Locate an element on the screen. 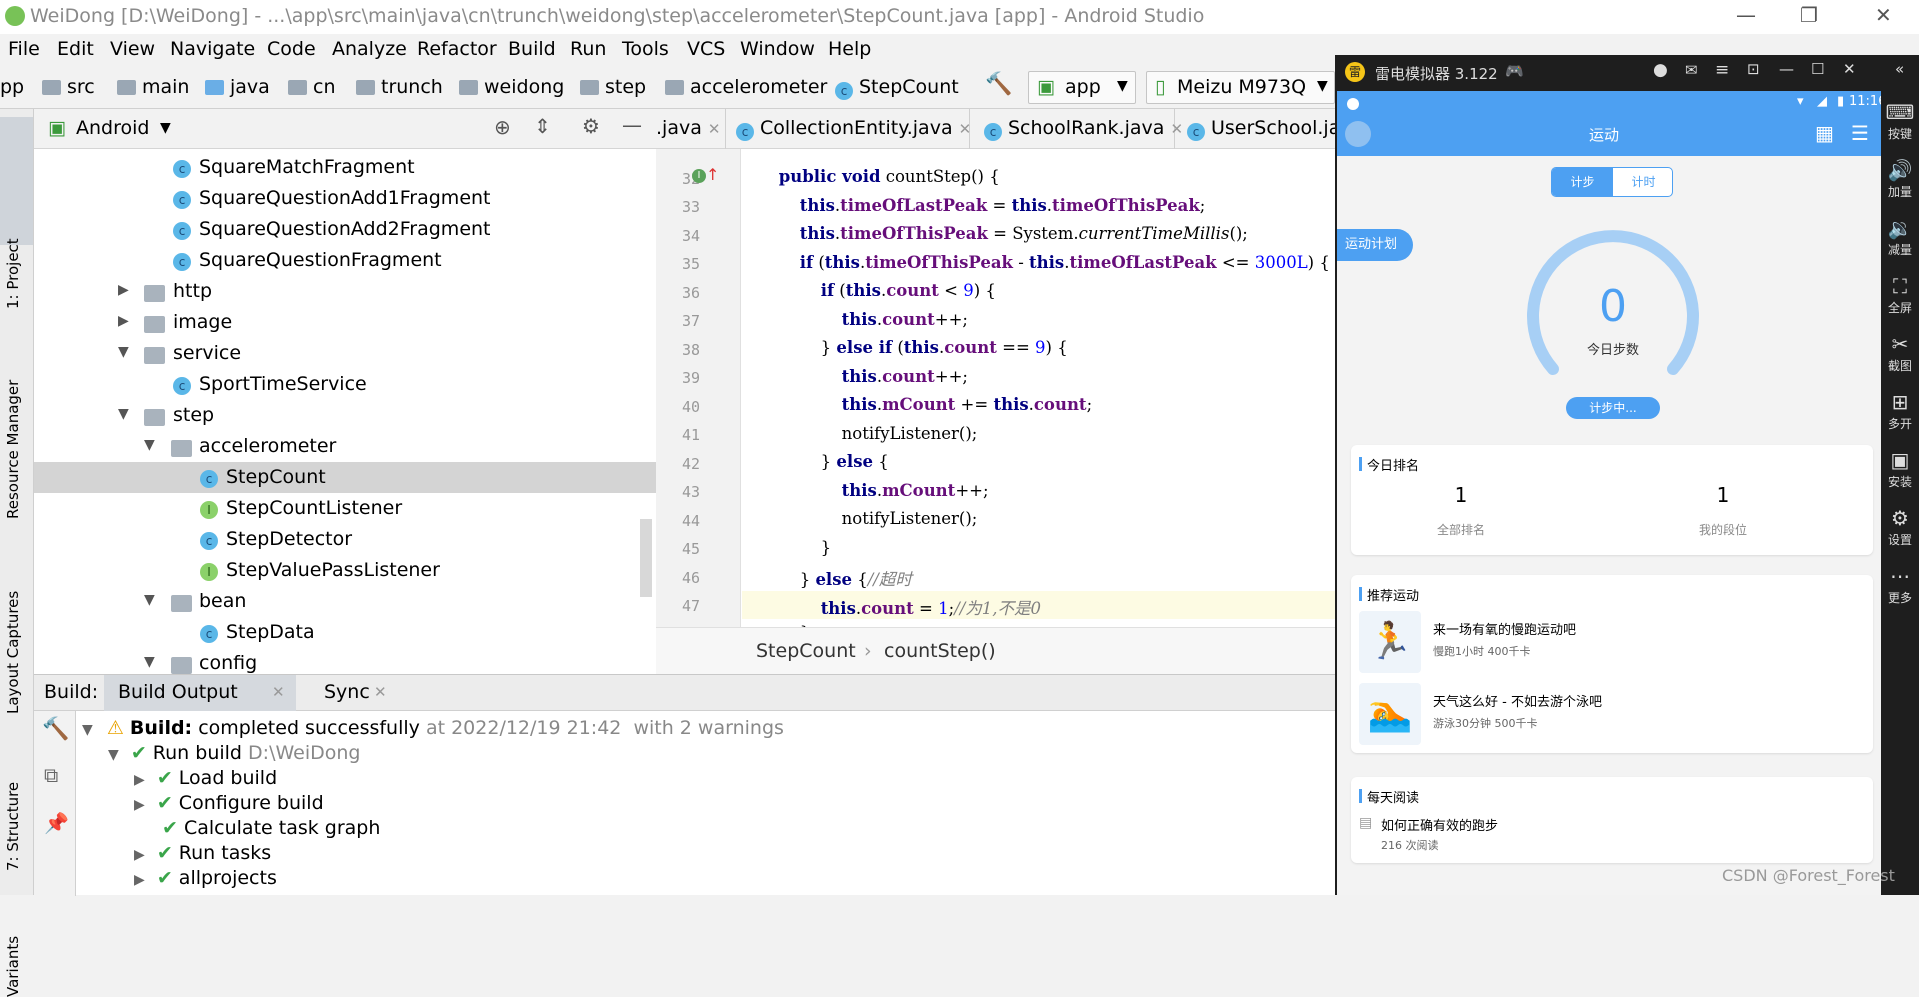 This screenshot has width=1919, height=997. tree-item: I StepCountListener is located at coordinates (345, 508).